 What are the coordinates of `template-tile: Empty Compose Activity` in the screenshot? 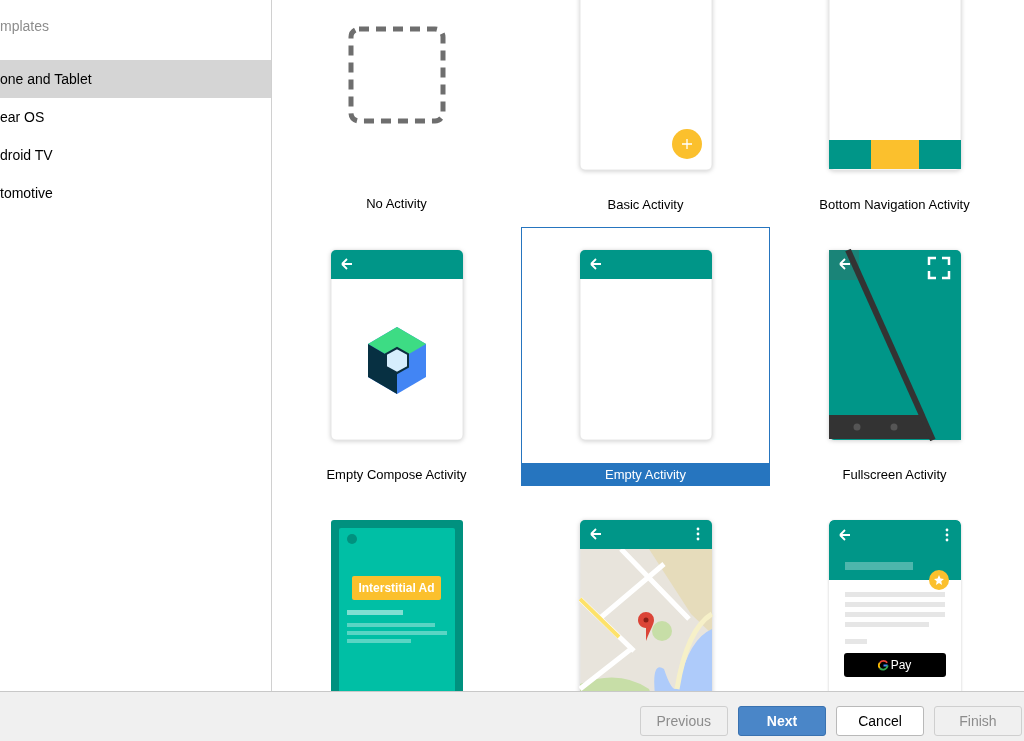 It's located at (396, 356).